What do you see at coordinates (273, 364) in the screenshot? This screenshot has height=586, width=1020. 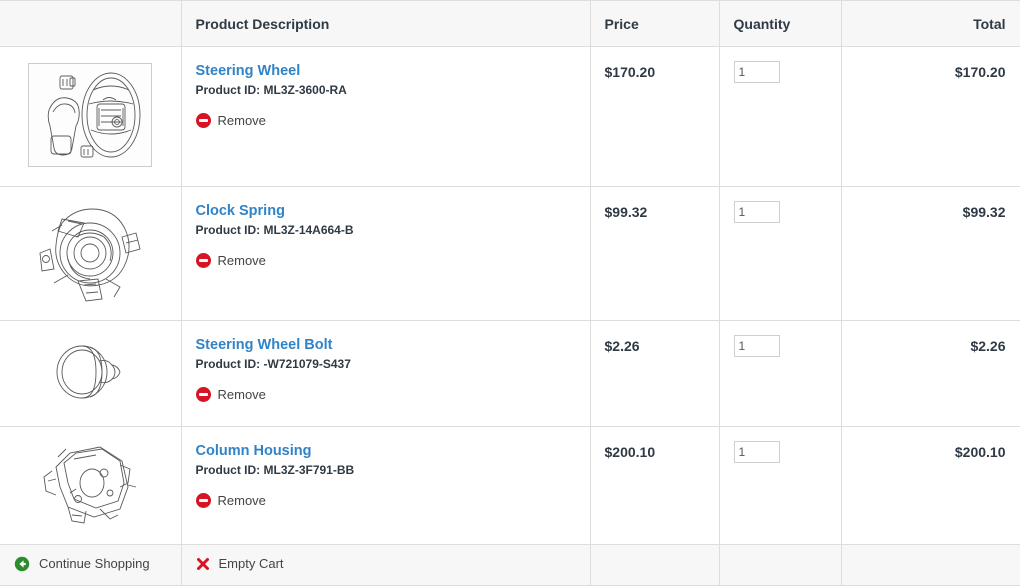 I see `product-id: Product ID: -W721079-S437` at bounding box center [273, 364].